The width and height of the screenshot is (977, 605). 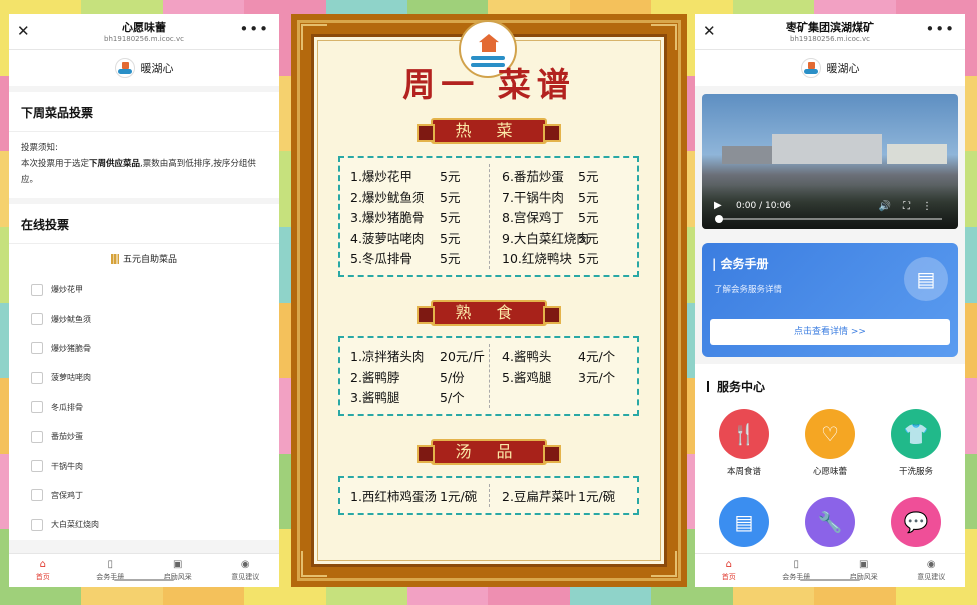 What do you see at coordinates (407, 376) in the screenshot?
I see `dish-item: 2.酱鸭脖 5/份` at bounding box center [407, 376].